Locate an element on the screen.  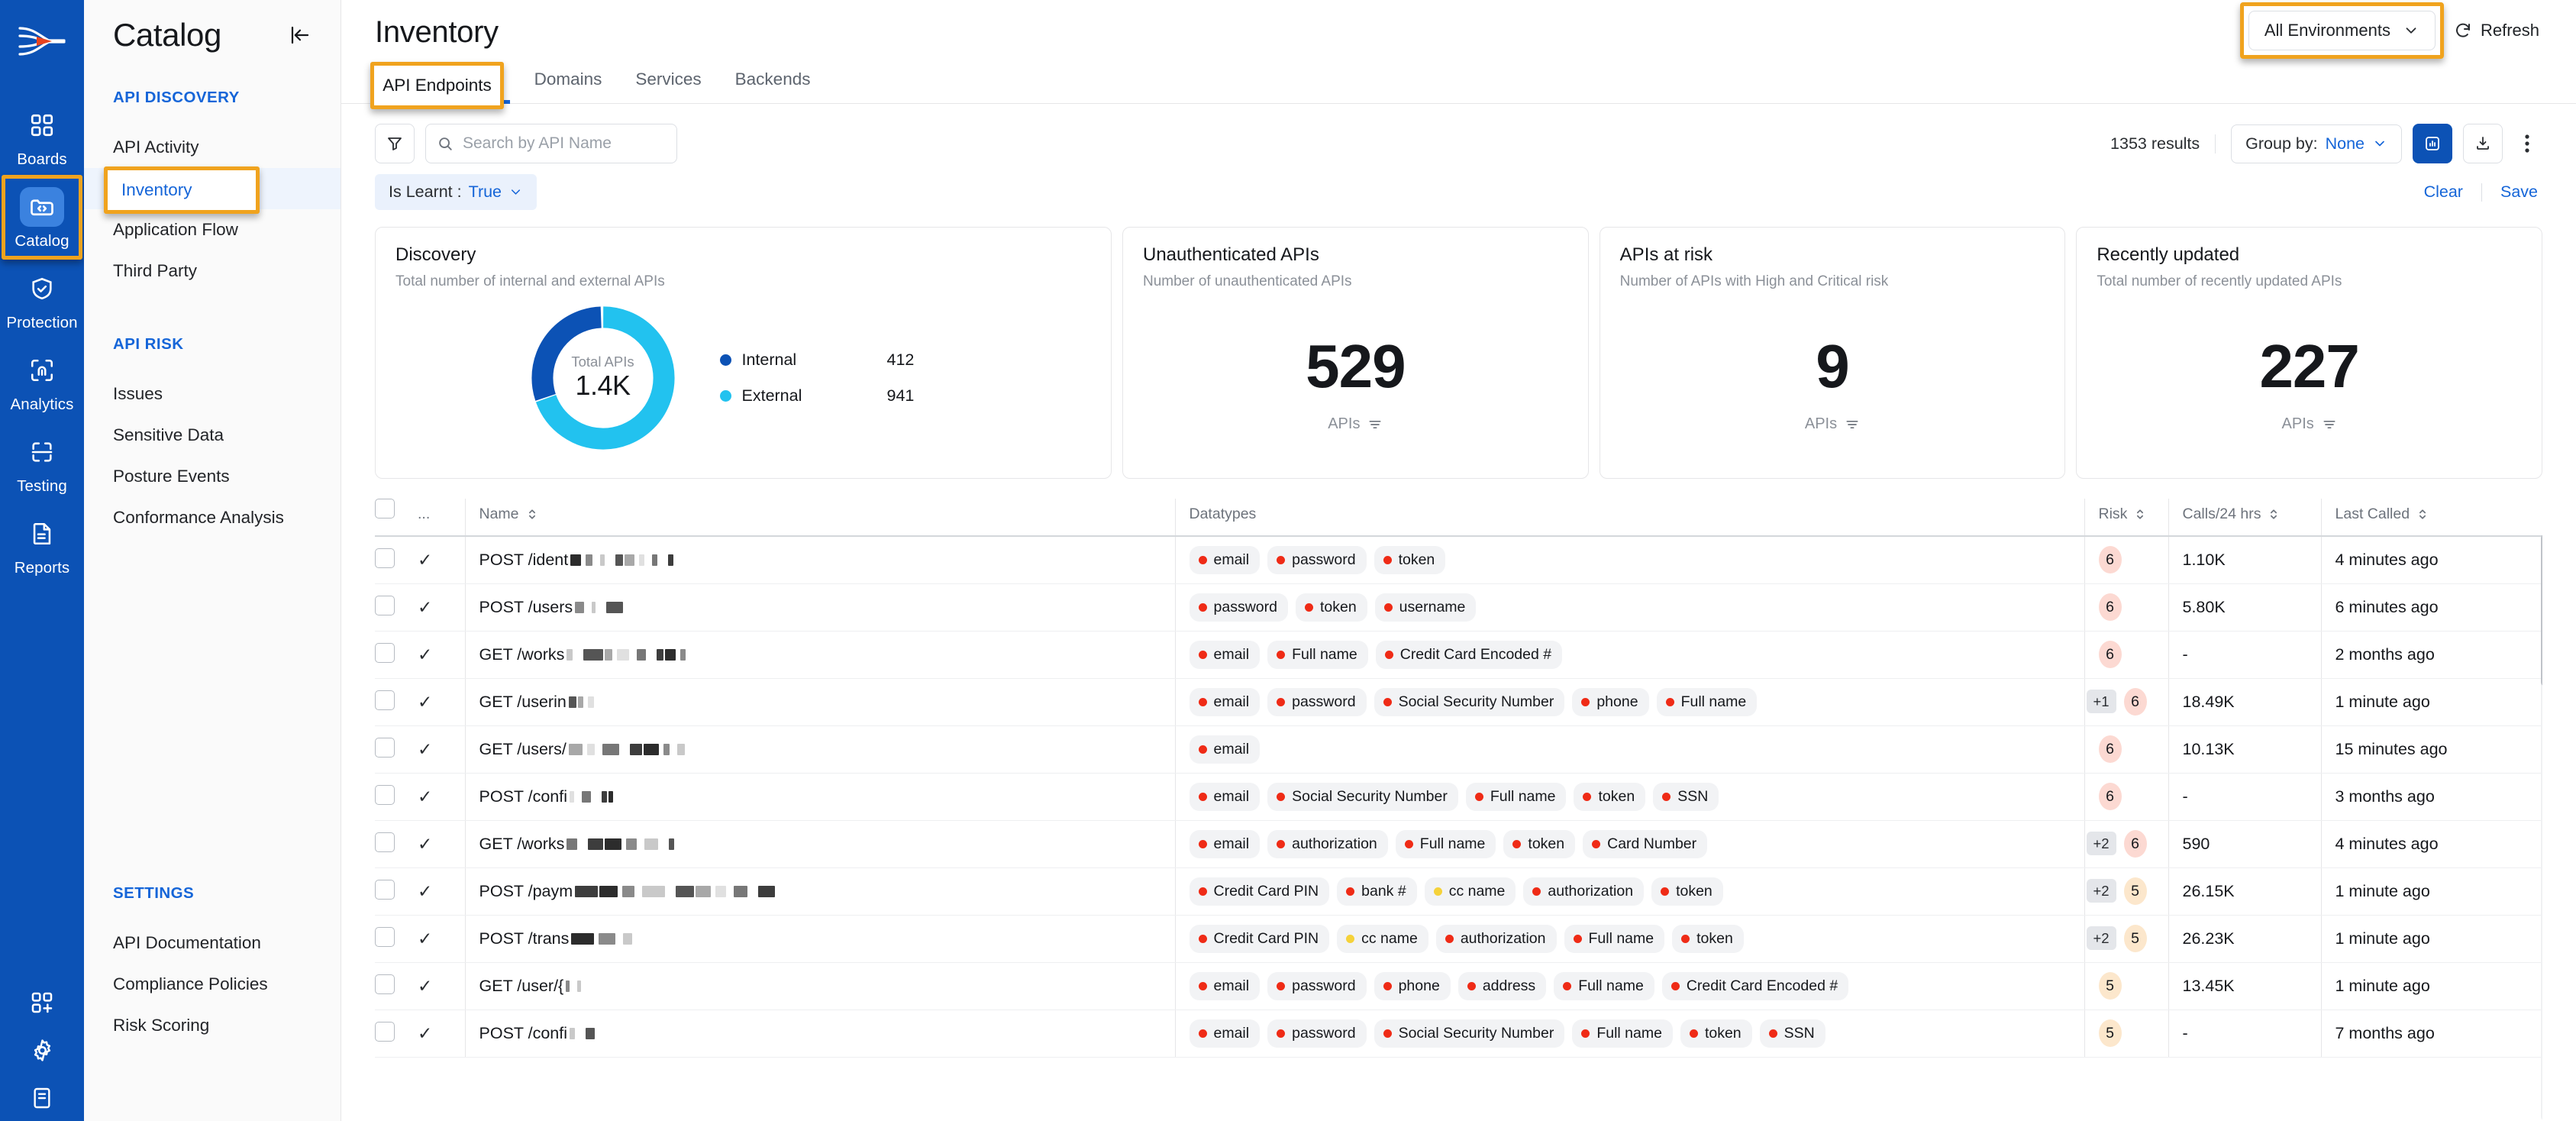
row-name-cell: POST /trans is located at coordinates (819, 939).